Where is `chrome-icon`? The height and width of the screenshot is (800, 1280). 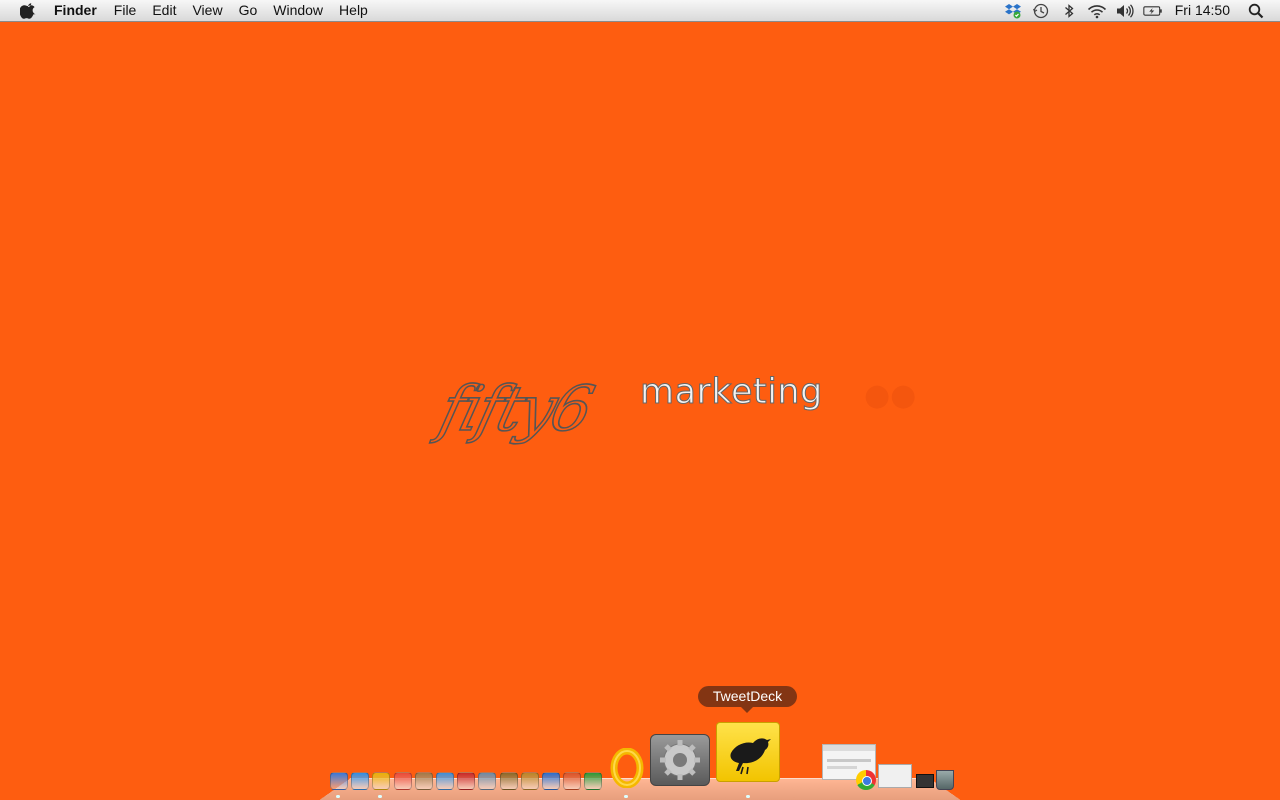 chrome-icon is located at coordinates (381, 781).